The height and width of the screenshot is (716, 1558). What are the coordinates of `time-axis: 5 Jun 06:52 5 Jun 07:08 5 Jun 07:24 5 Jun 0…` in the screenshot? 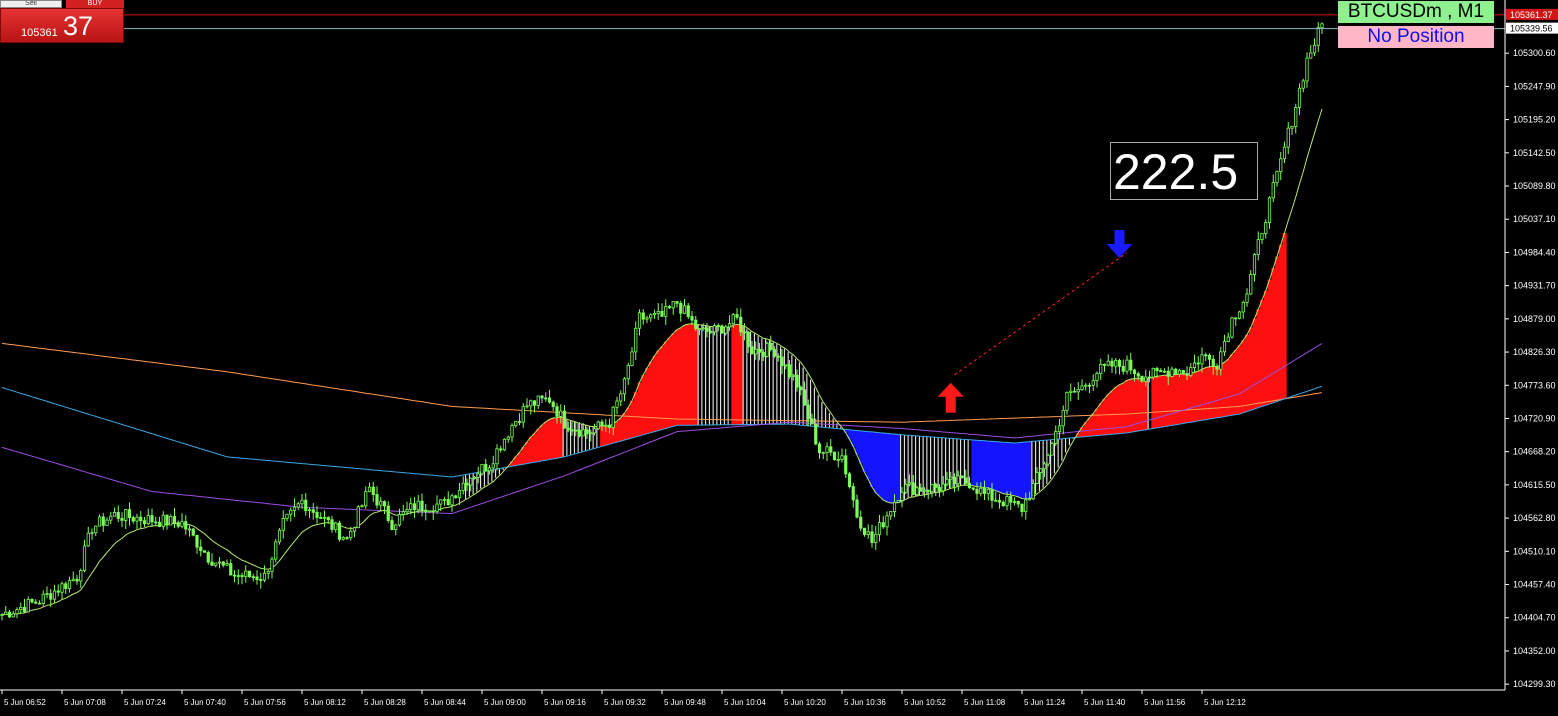 It's located at (752, 698).